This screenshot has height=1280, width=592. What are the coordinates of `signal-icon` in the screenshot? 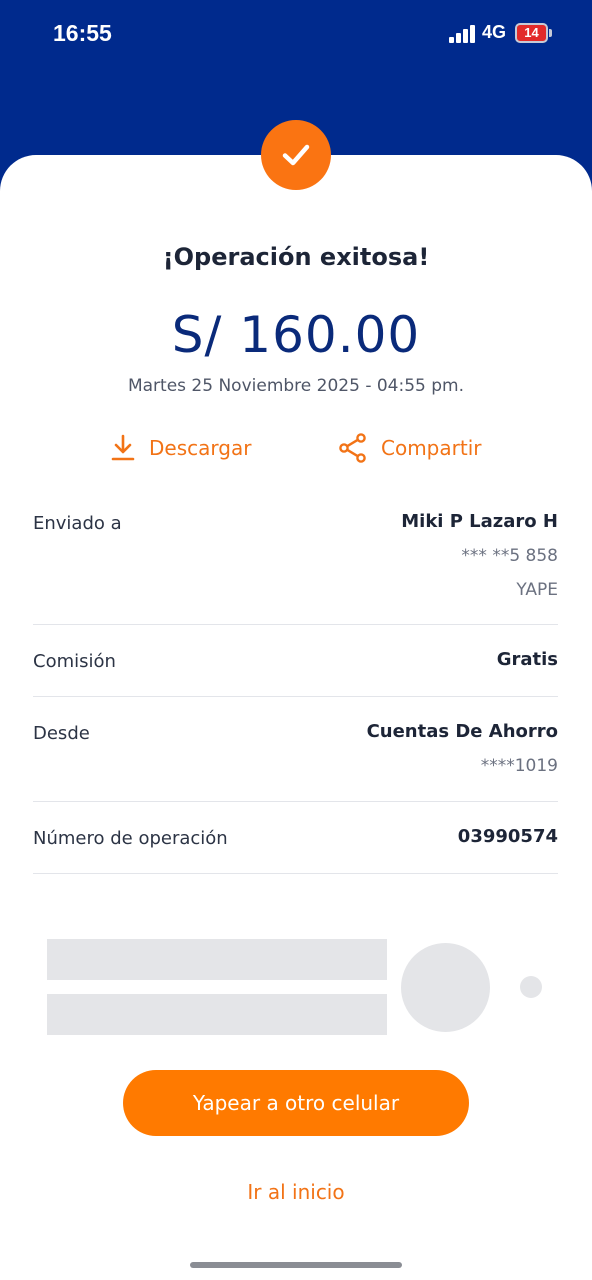 It's located at (462, 34).